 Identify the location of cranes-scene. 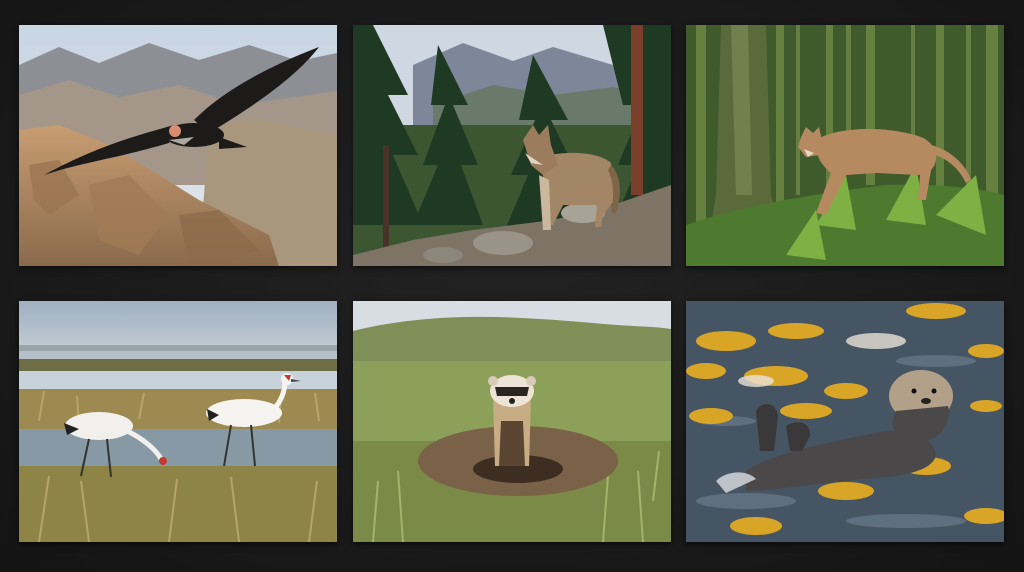
(178, 421).